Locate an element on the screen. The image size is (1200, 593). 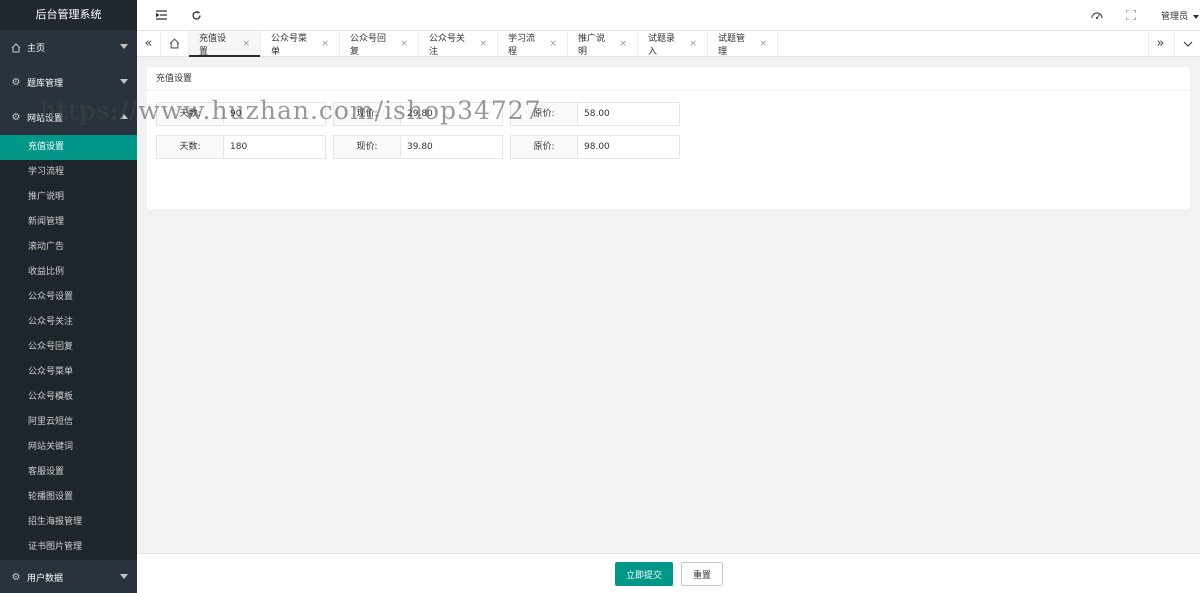
tab-question-management: 试题管理 × is located at coordinates (743, 44).